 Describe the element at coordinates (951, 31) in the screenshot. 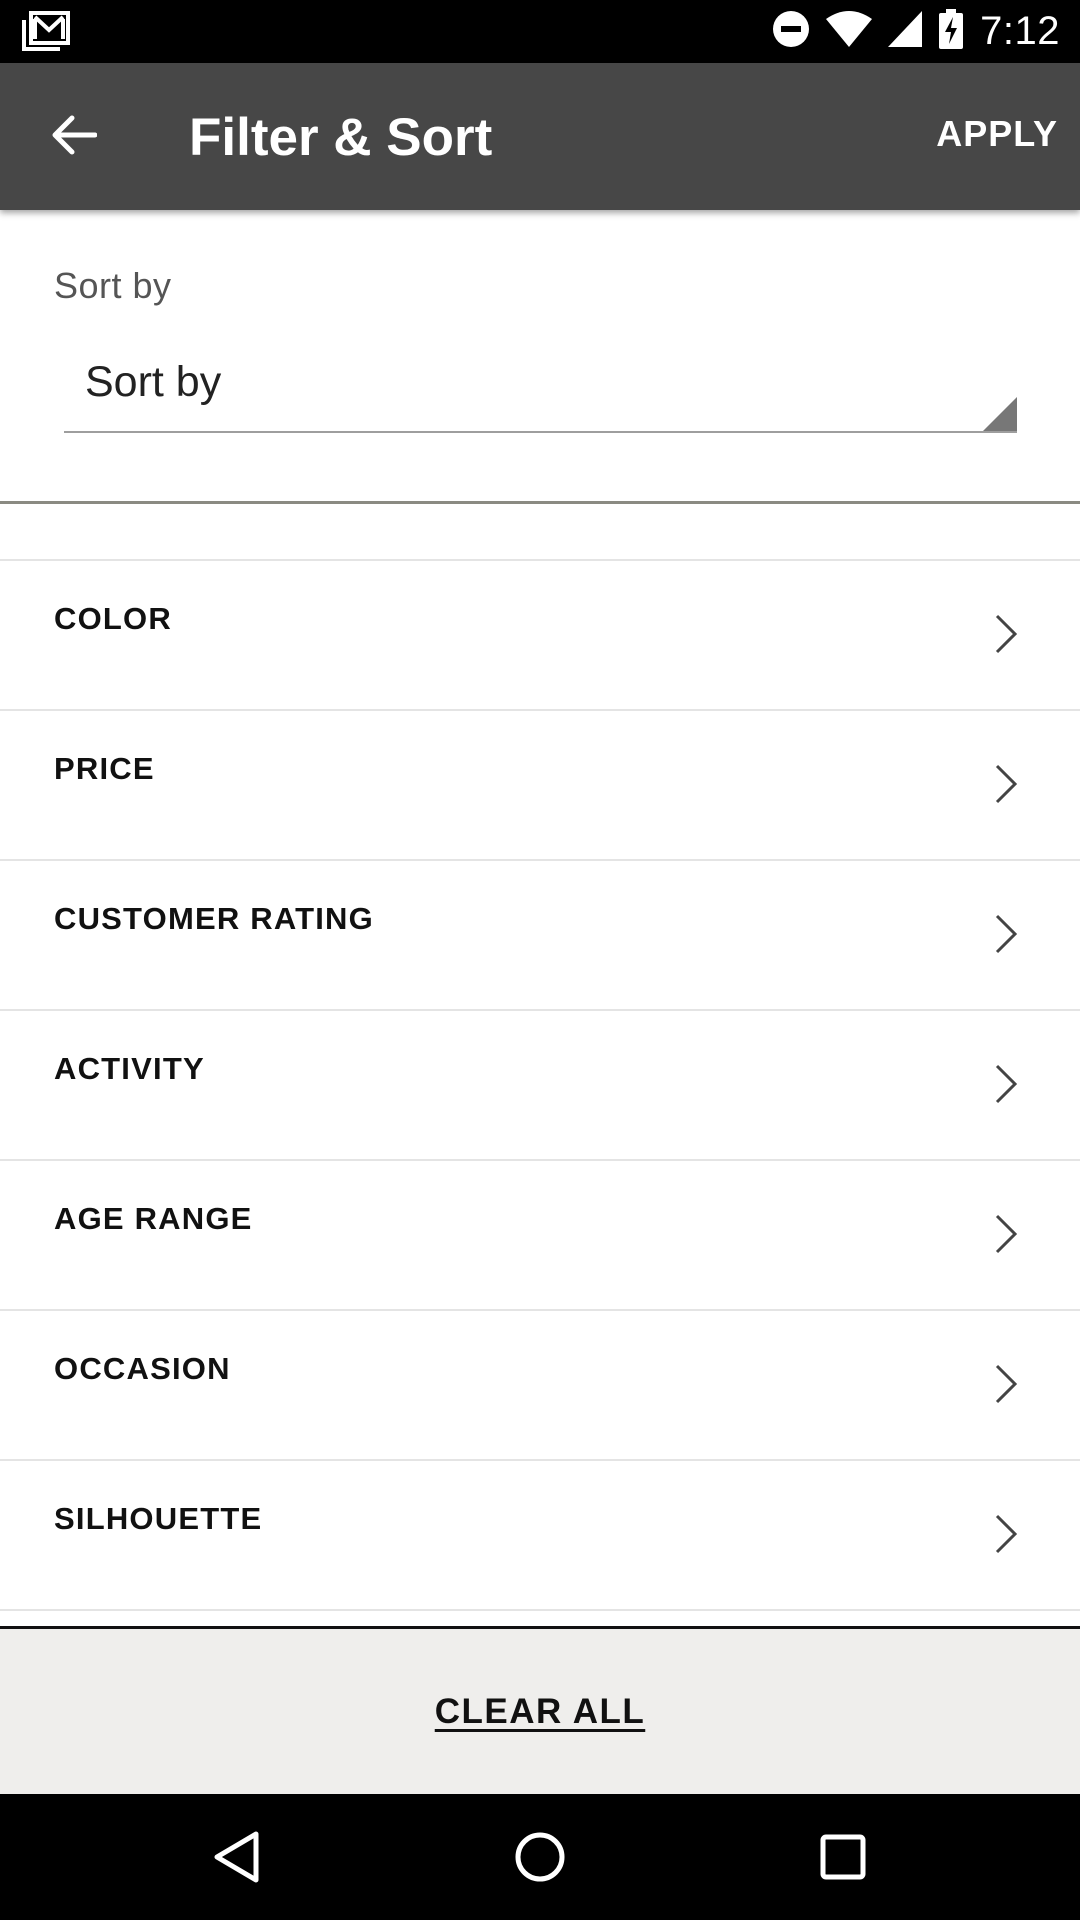

I see `battery-charging-icon` at that location.